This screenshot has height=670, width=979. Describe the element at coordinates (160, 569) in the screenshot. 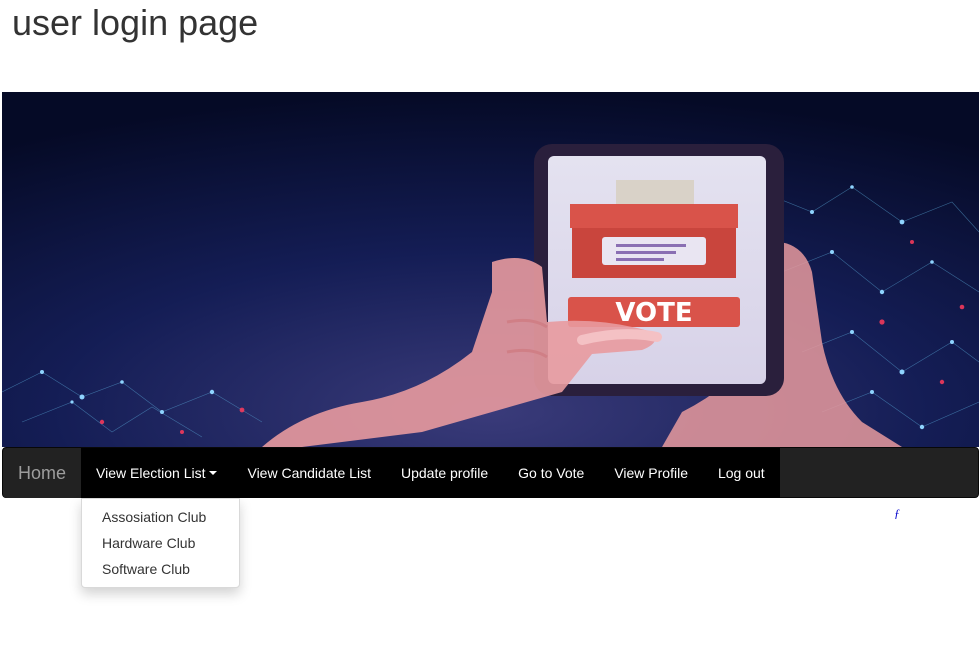

I see `dropdown-item-software-club: Software Club` at that location.